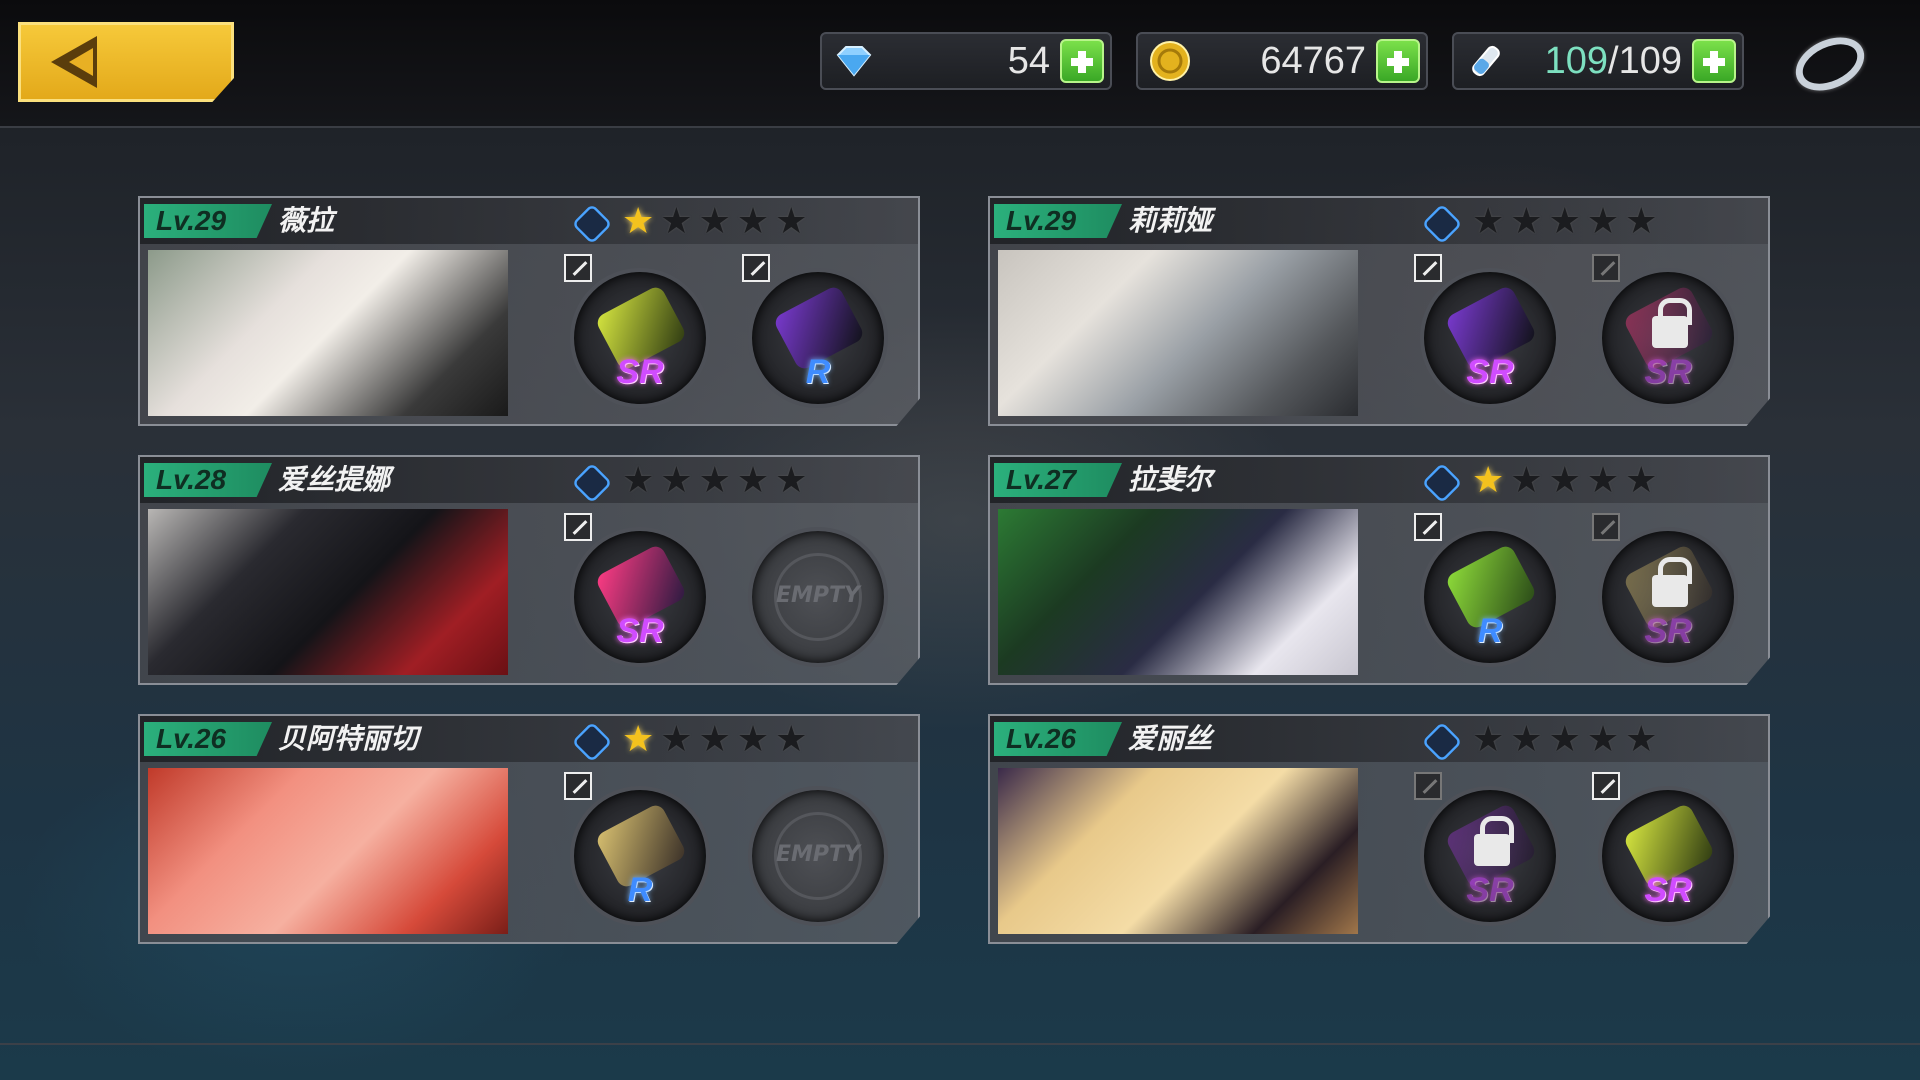  Describe the element at coordinates (208, 480) in the screenshot. I see `level-badge: Lv.28` at that location.